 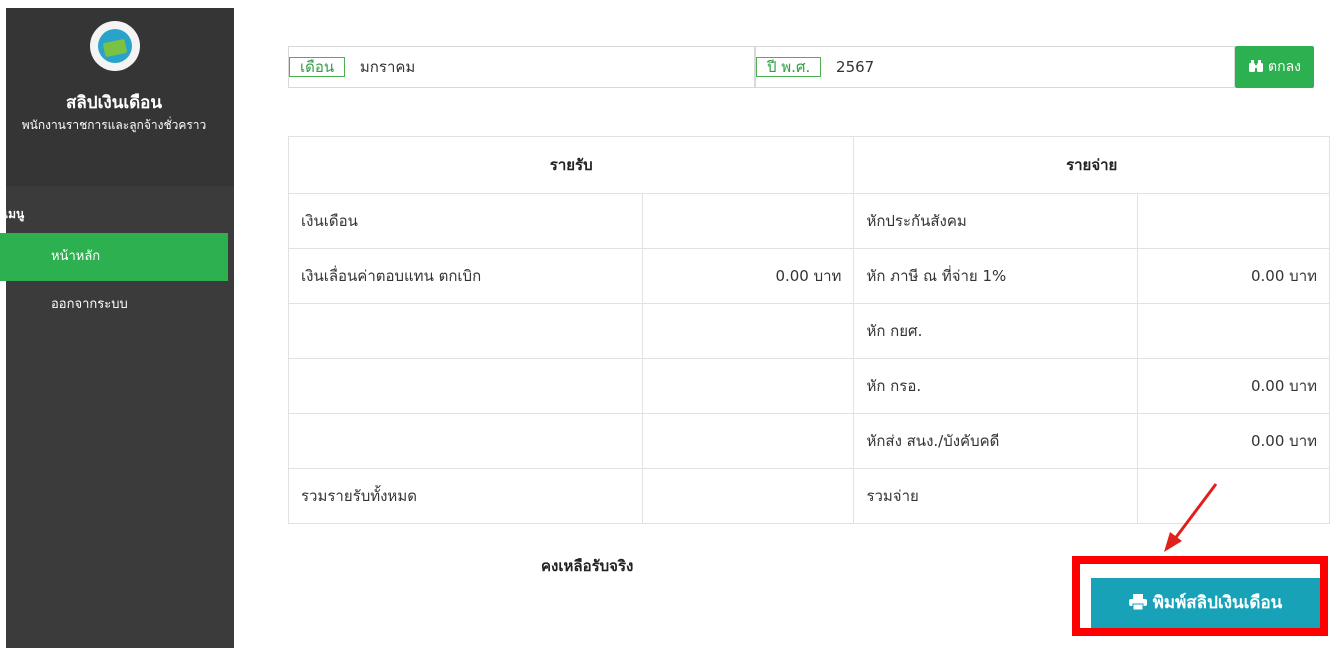 I want to click on table-header-row: รายรับ รายจ่าย, so click(x=808, y=165).